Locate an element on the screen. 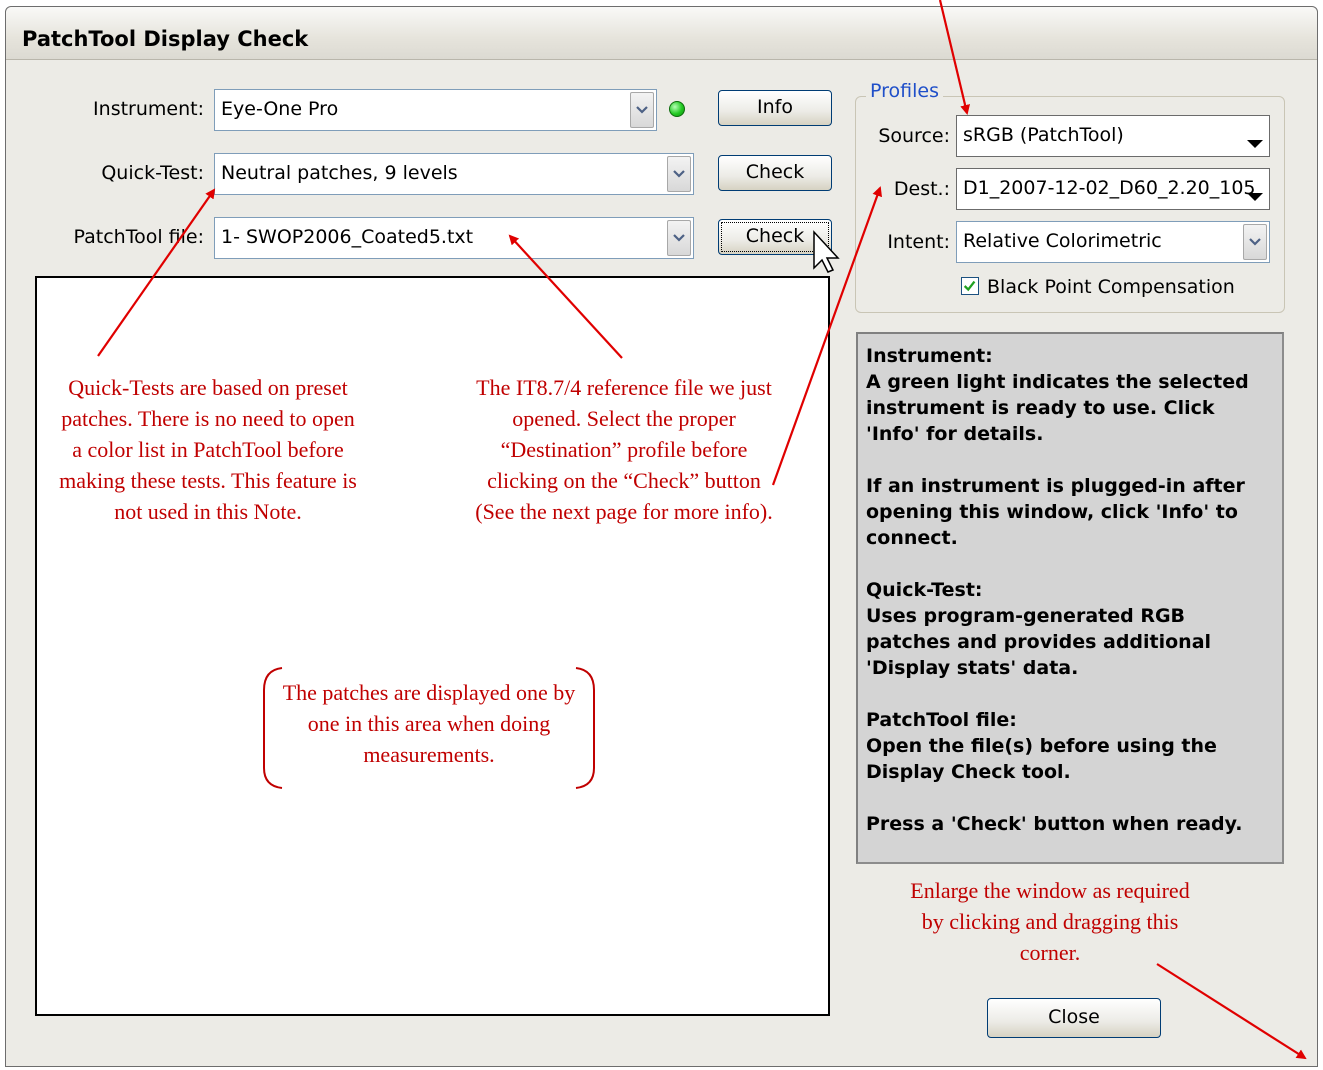 This screenshot has width=1323, height=1070. arrow-to-source is located at coordinates (954, 57).